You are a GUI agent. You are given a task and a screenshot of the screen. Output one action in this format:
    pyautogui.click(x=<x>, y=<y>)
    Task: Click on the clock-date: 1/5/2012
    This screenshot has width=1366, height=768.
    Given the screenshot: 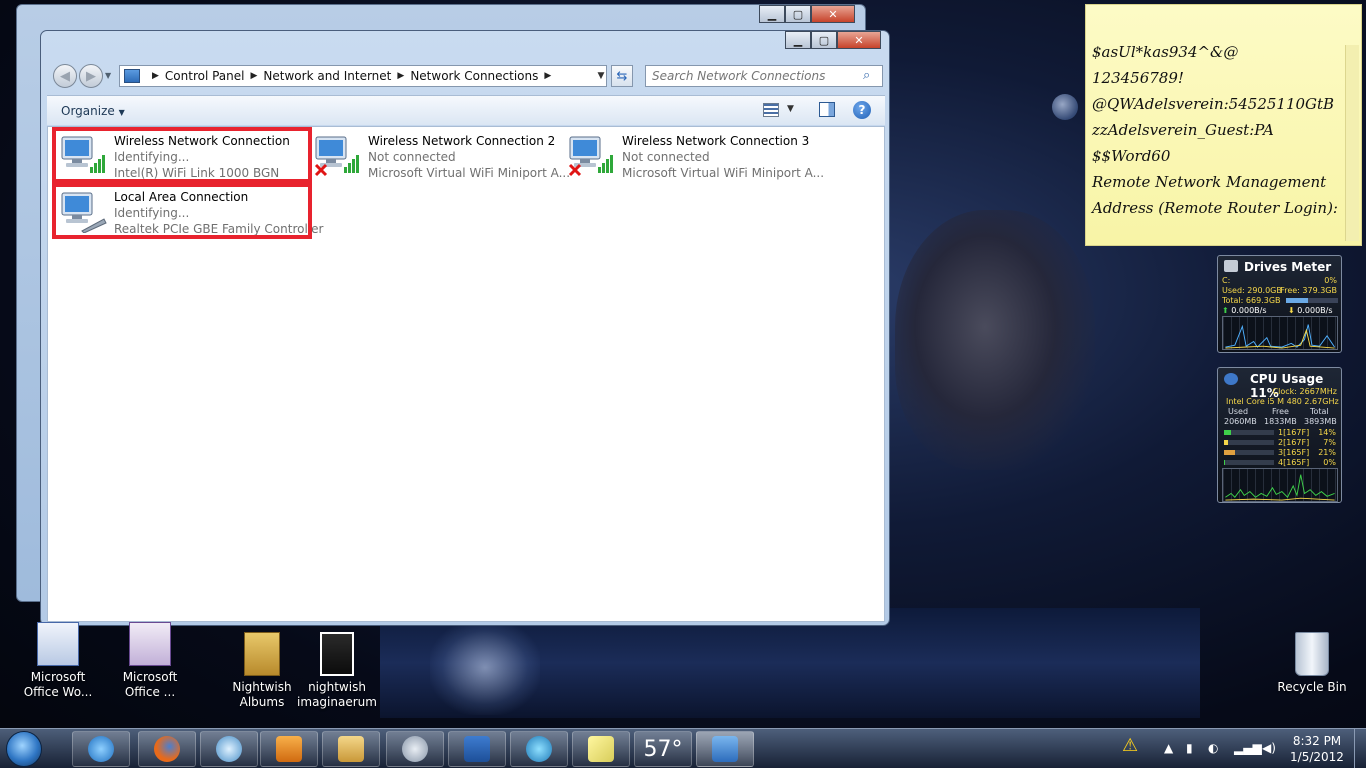 What is the action you would take?
    pyautogui.click(x=1317, y=757)
    